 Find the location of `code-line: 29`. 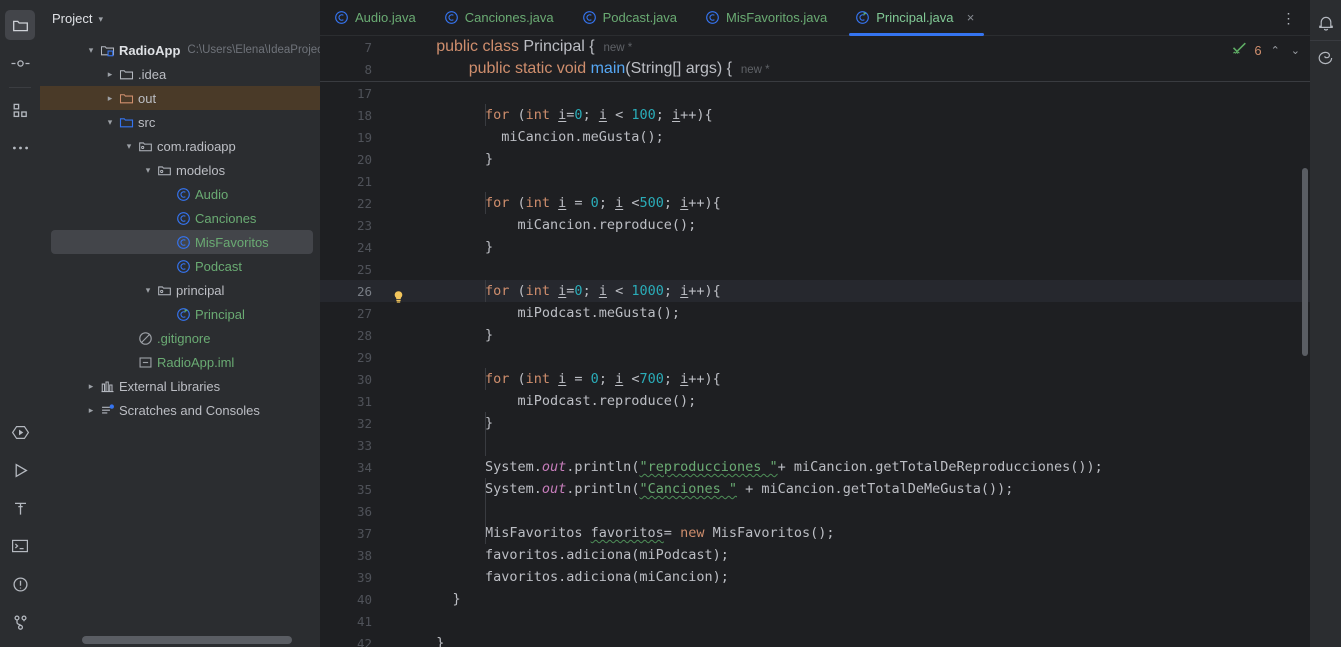

code-line: 29 is located at coordinates (815, 357).